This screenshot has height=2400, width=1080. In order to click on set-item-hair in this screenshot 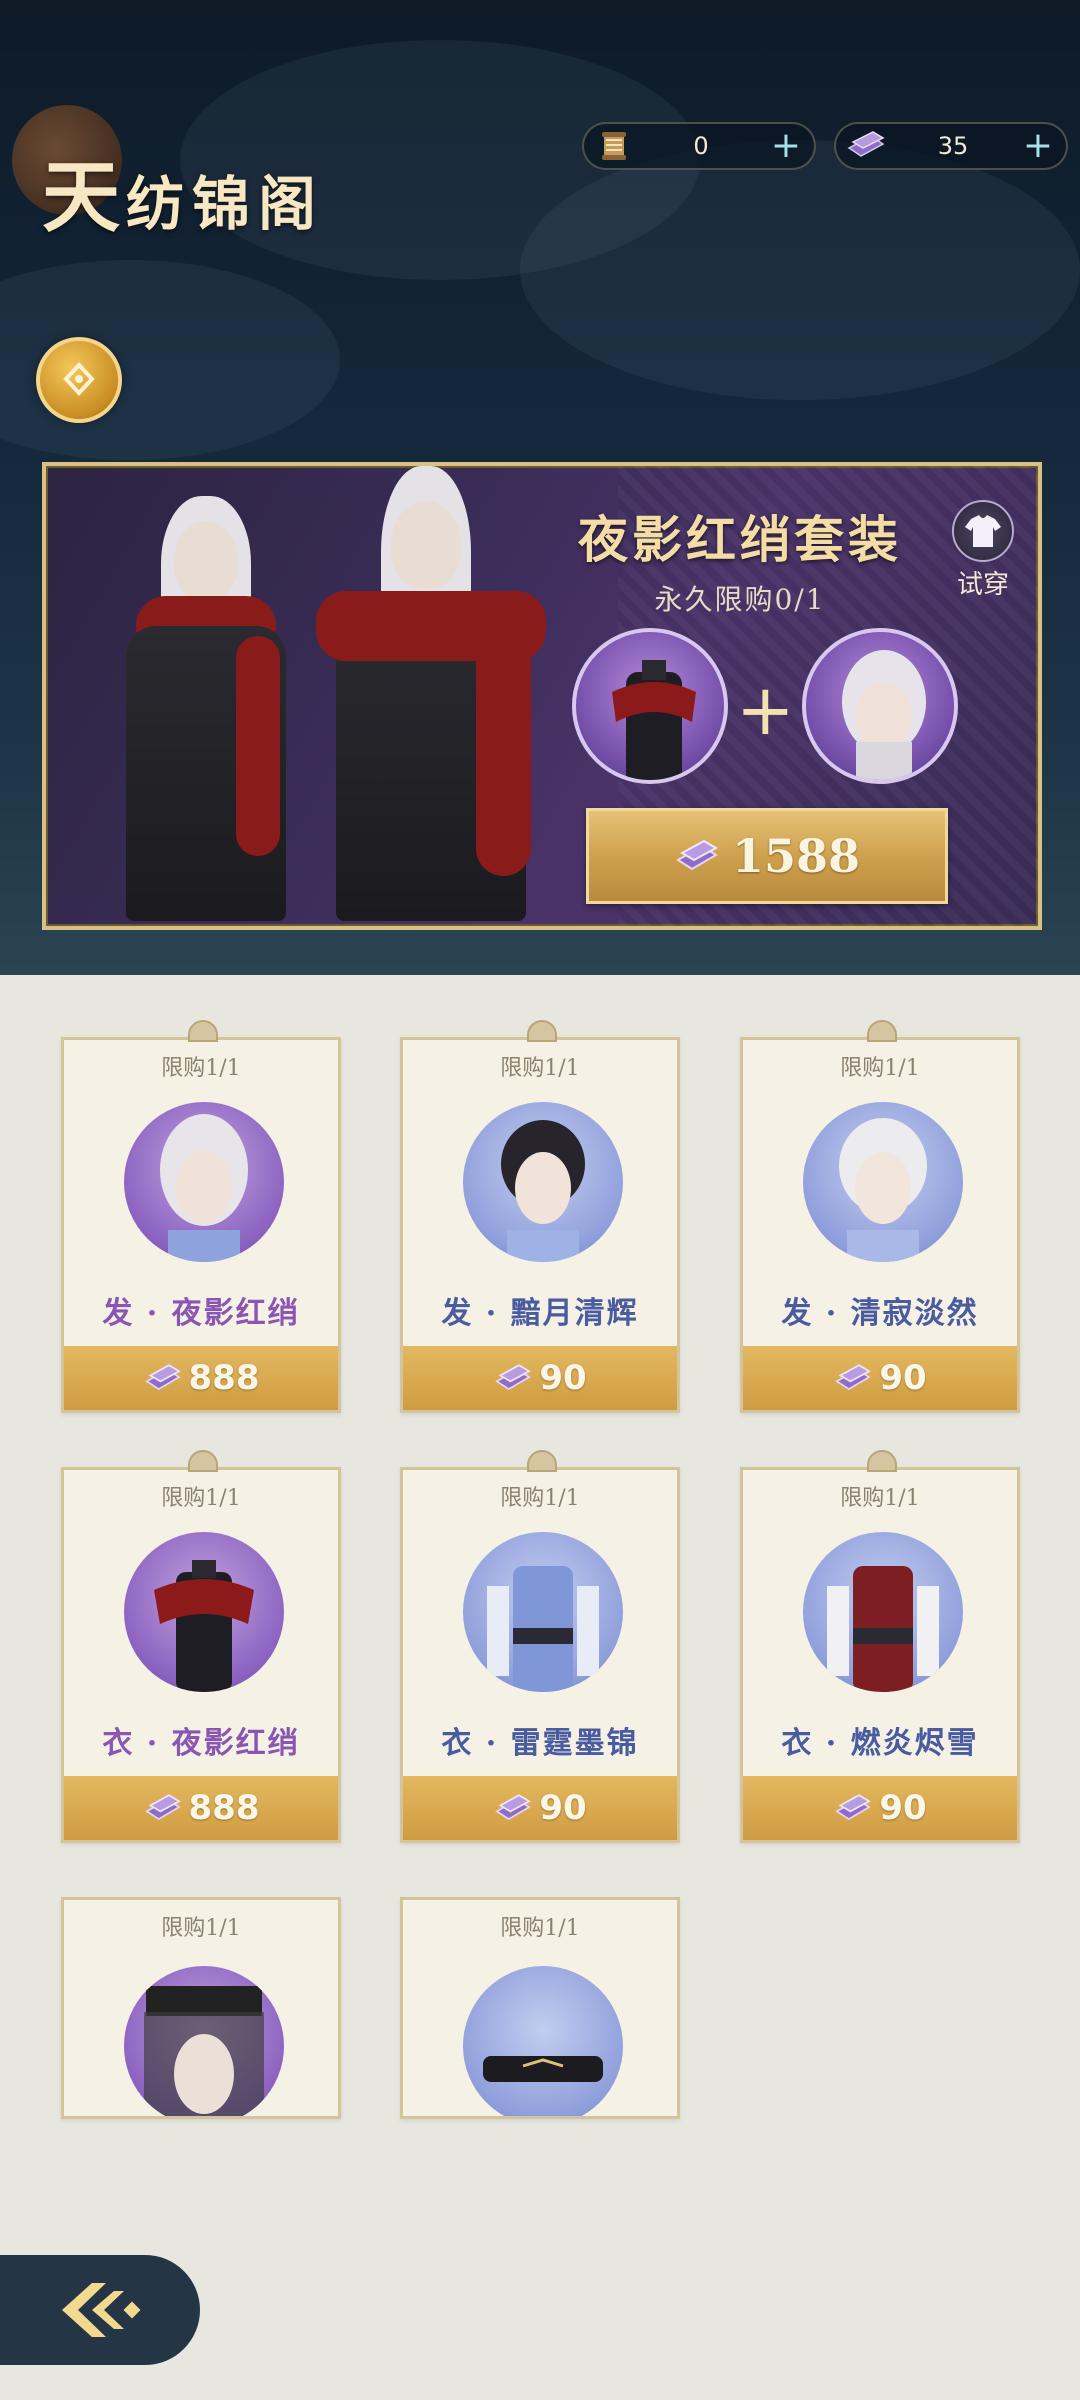, I will do `click(880, 706)`.